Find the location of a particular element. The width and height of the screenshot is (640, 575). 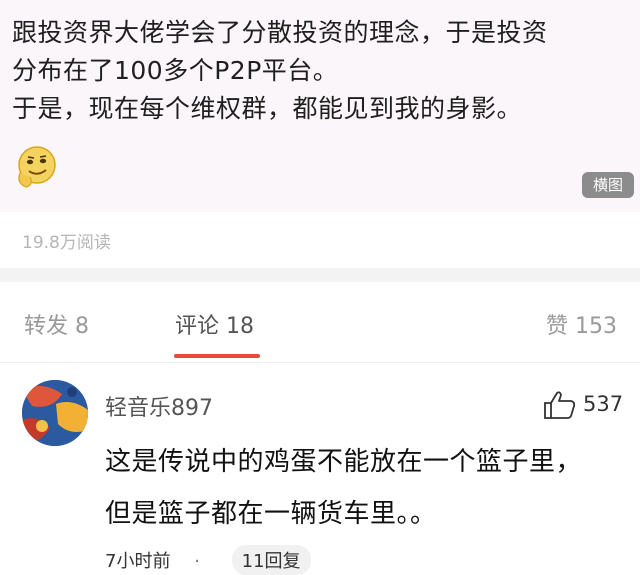

avatar is located at coordinates (55, 413).